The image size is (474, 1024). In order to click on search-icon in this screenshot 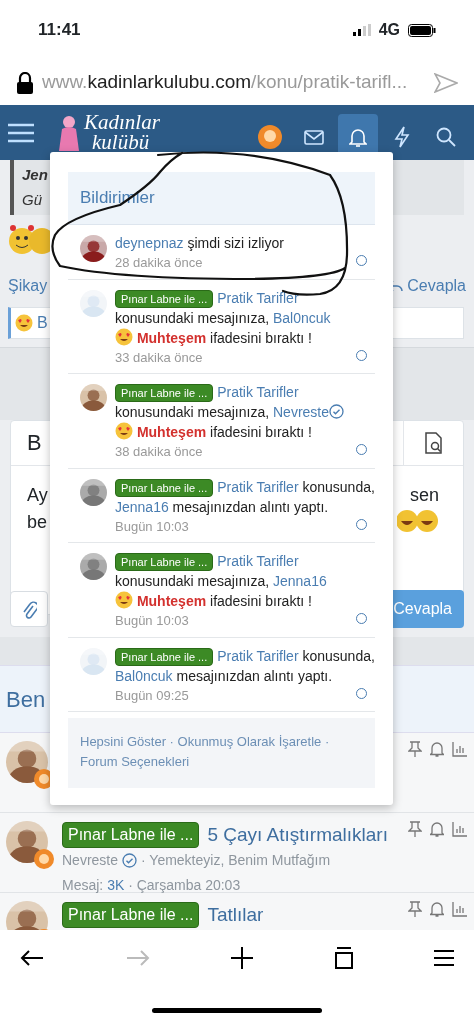, I will do `click(446, 137)`.